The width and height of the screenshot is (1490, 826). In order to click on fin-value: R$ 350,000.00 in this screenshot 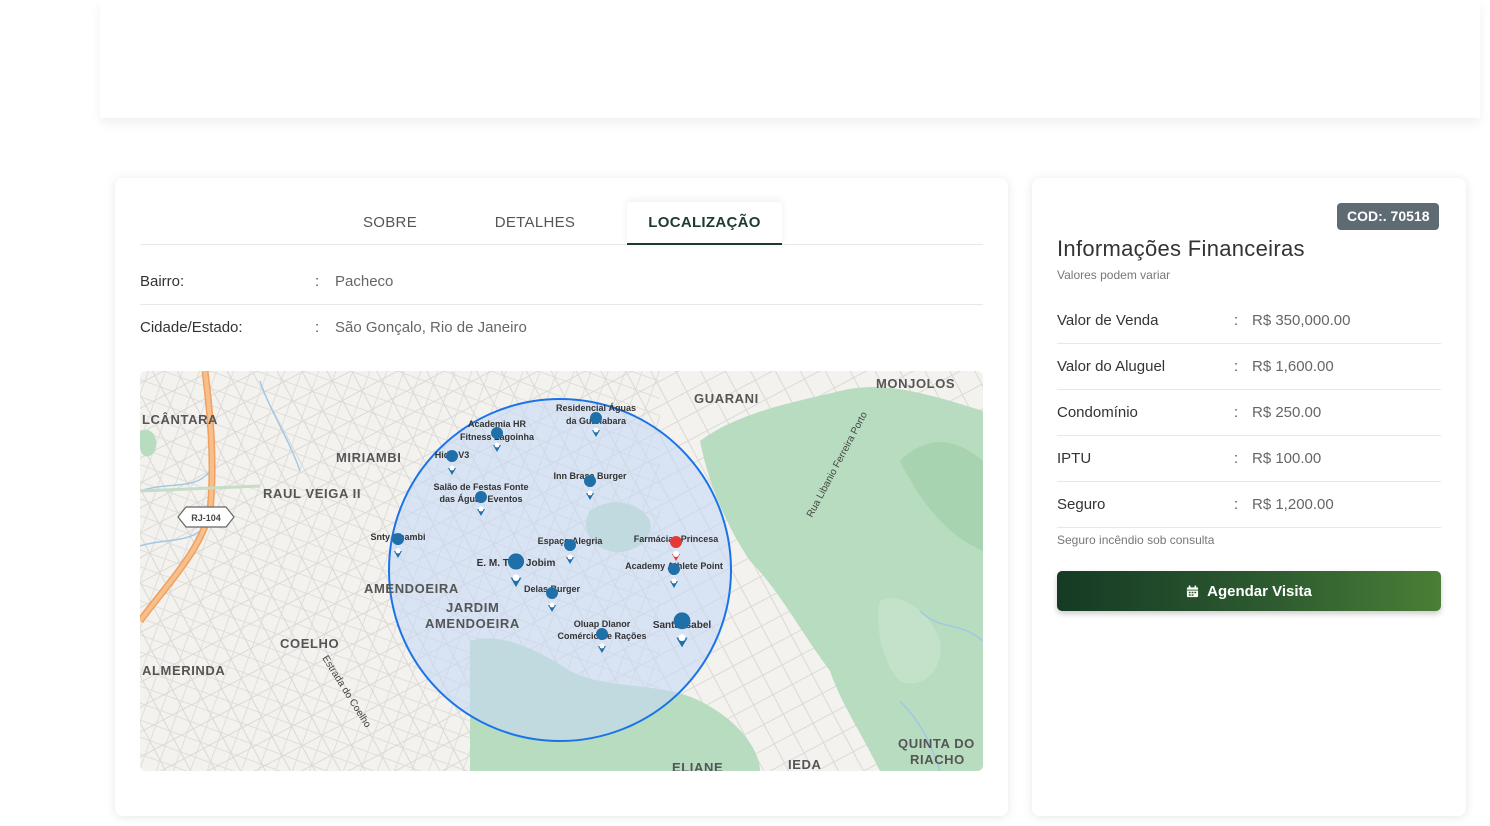, I will do `click(1301, 320)`.